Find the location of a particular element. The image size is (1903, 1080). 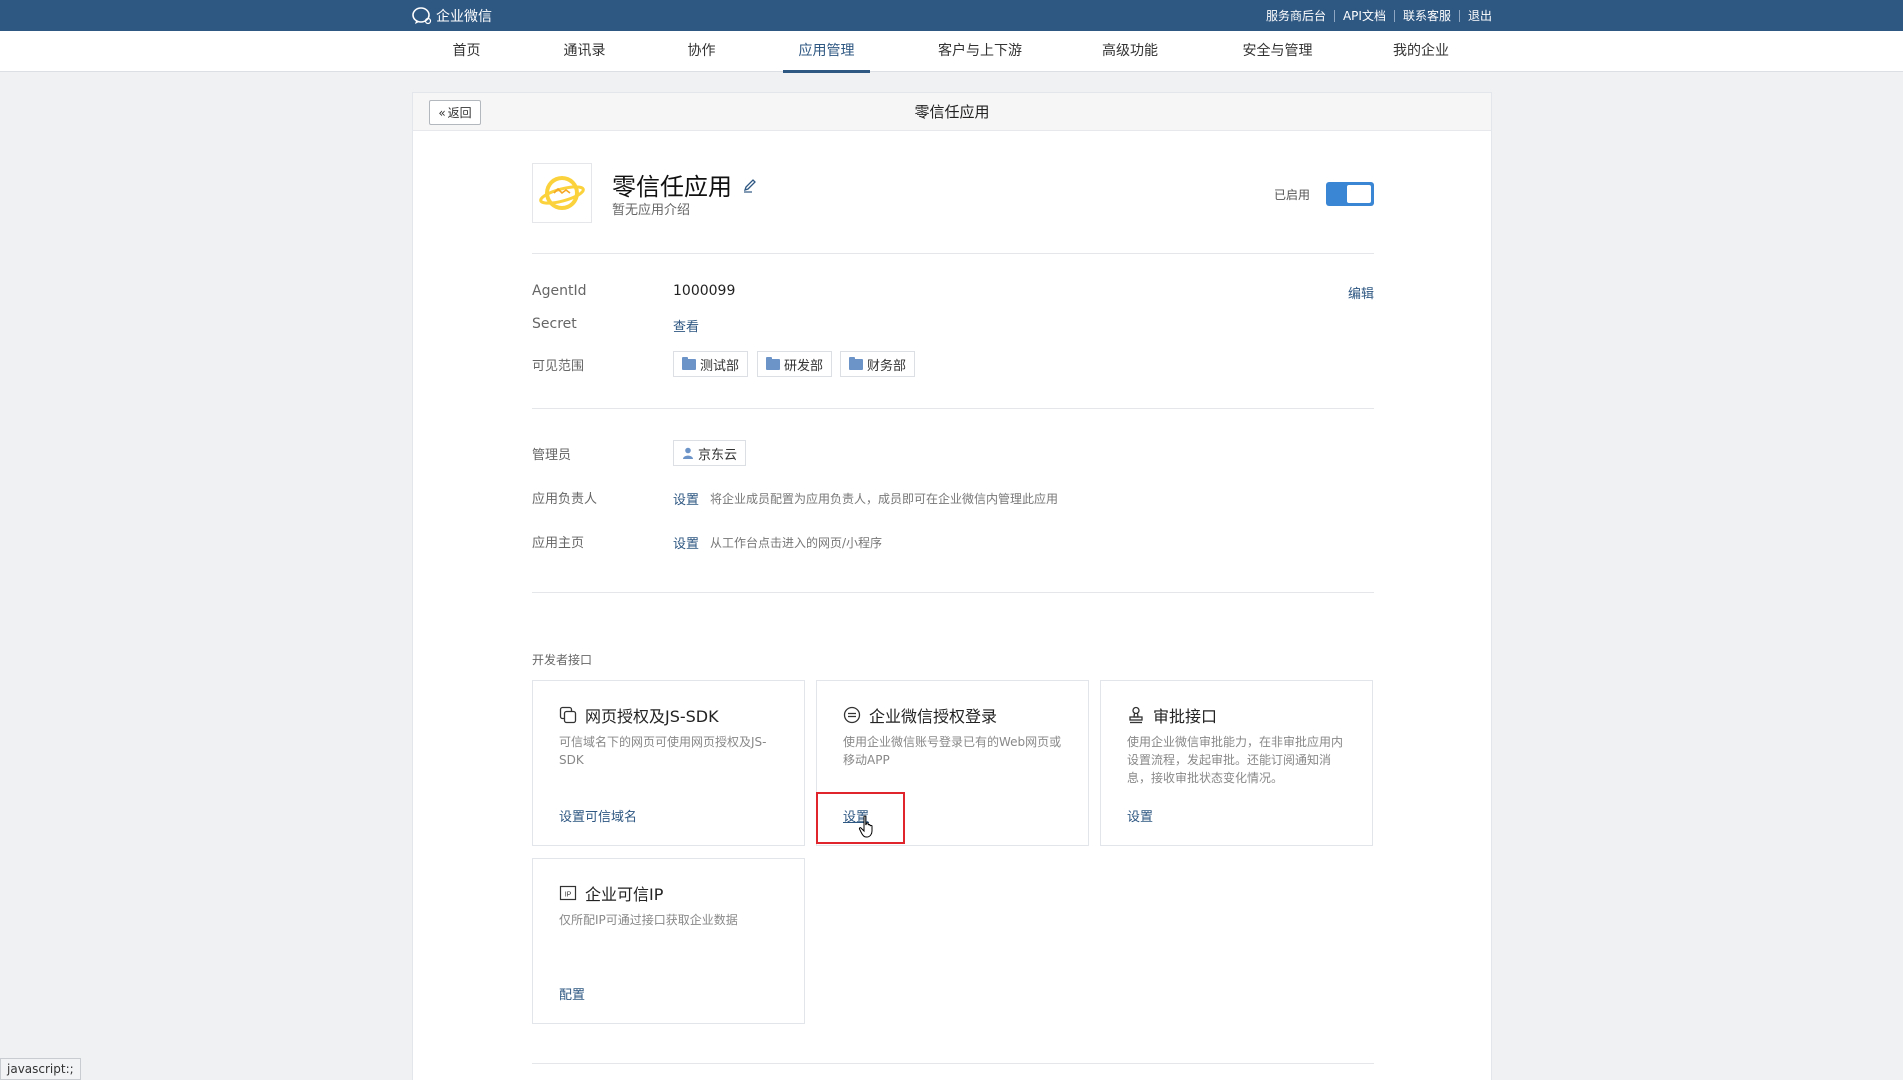

api-docs-link: API文档 is located at coordinates (1364, 15).